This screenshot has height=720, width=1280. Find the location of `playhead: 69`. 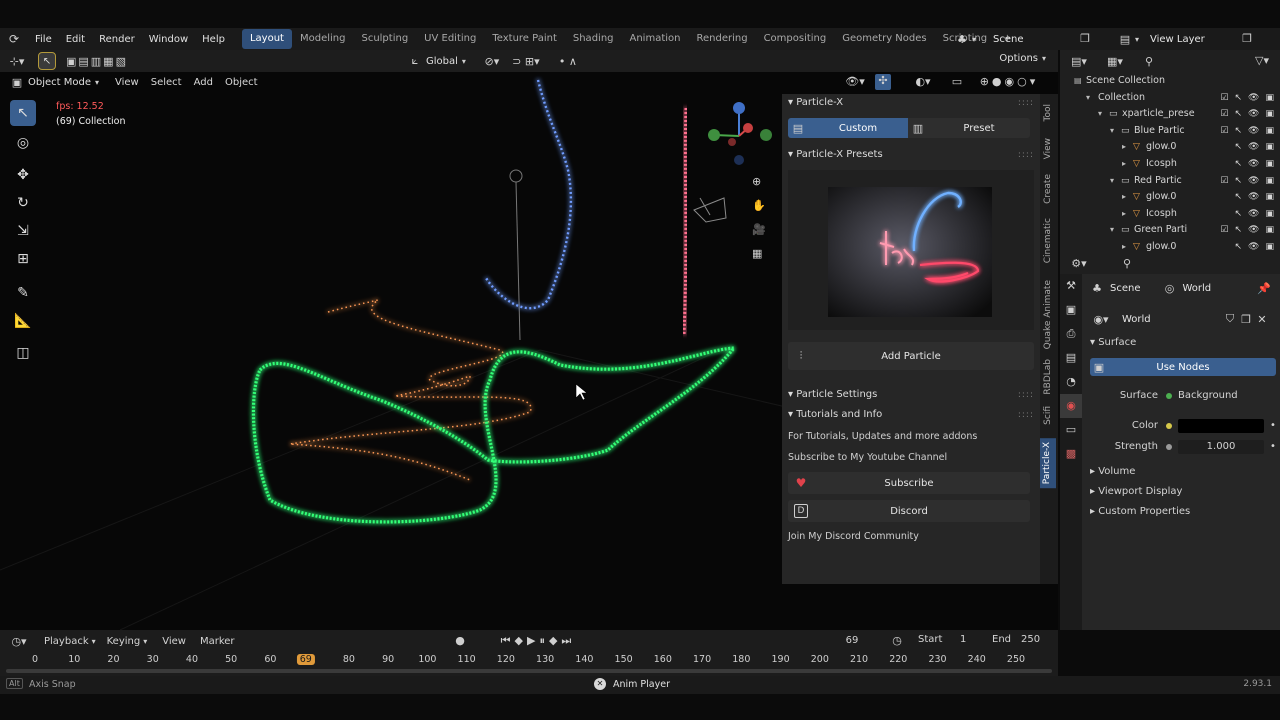

playhead: 69 is located at coordinates (305, 659).